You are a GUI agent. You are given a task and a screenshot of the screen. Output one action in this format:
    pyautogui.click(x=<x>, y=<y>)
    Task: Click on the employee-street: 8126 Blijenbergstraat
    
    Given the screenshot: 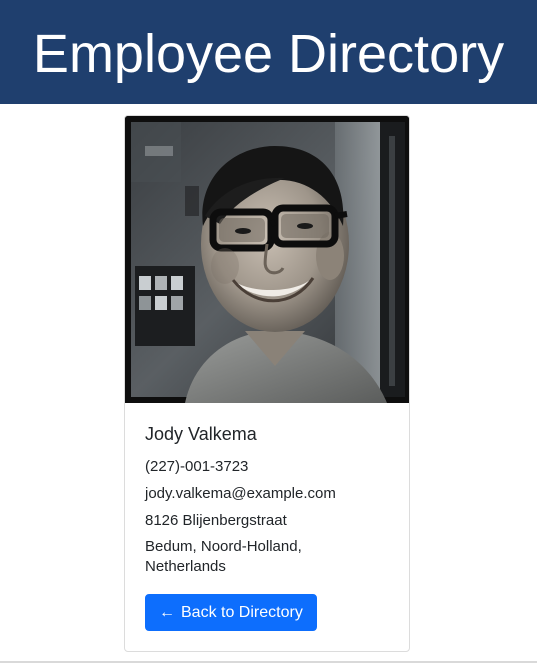 What is the action you would take?
    pyautogui.click(x=216, y=520)
    